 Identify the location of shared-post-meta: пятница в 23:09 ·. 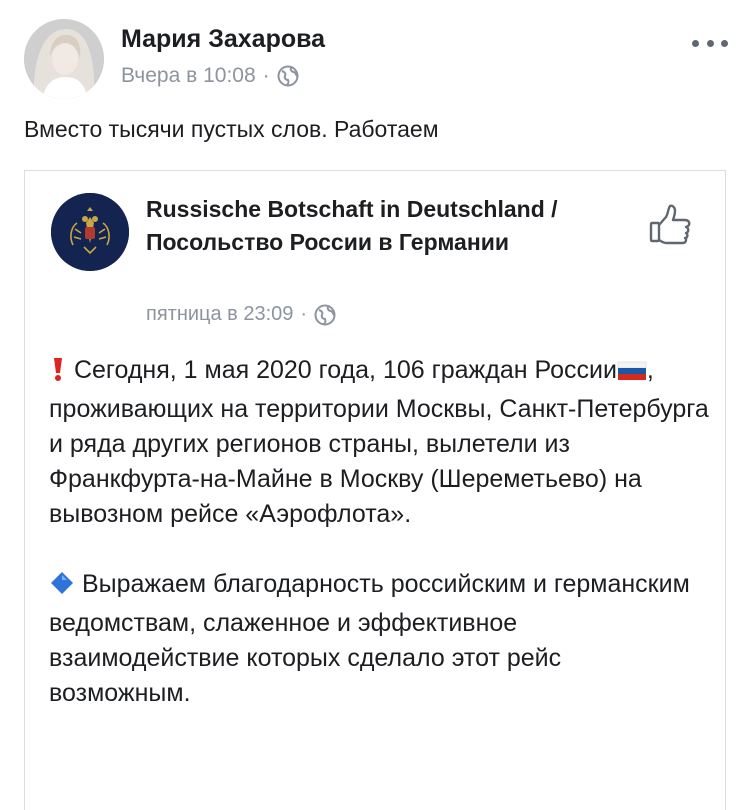
(241, 314).